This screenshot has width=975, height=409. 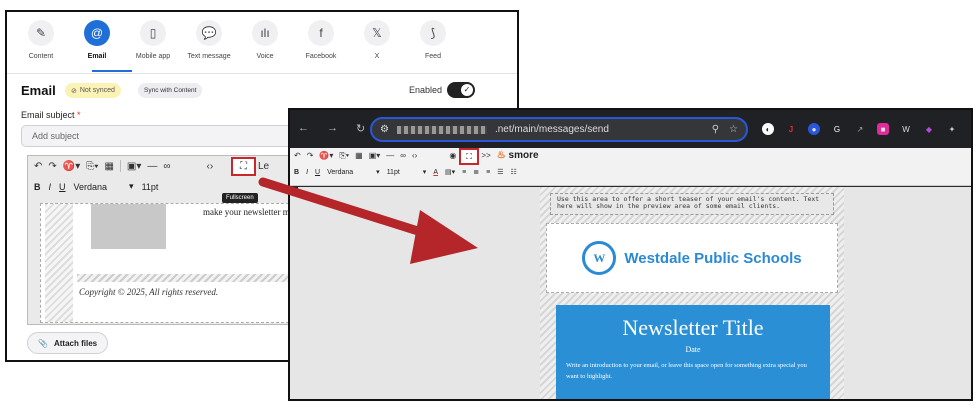 What do you see at coordinates (295, 190) in the screenshot?
I see `resize-handle` at bounding box center [295, 190].